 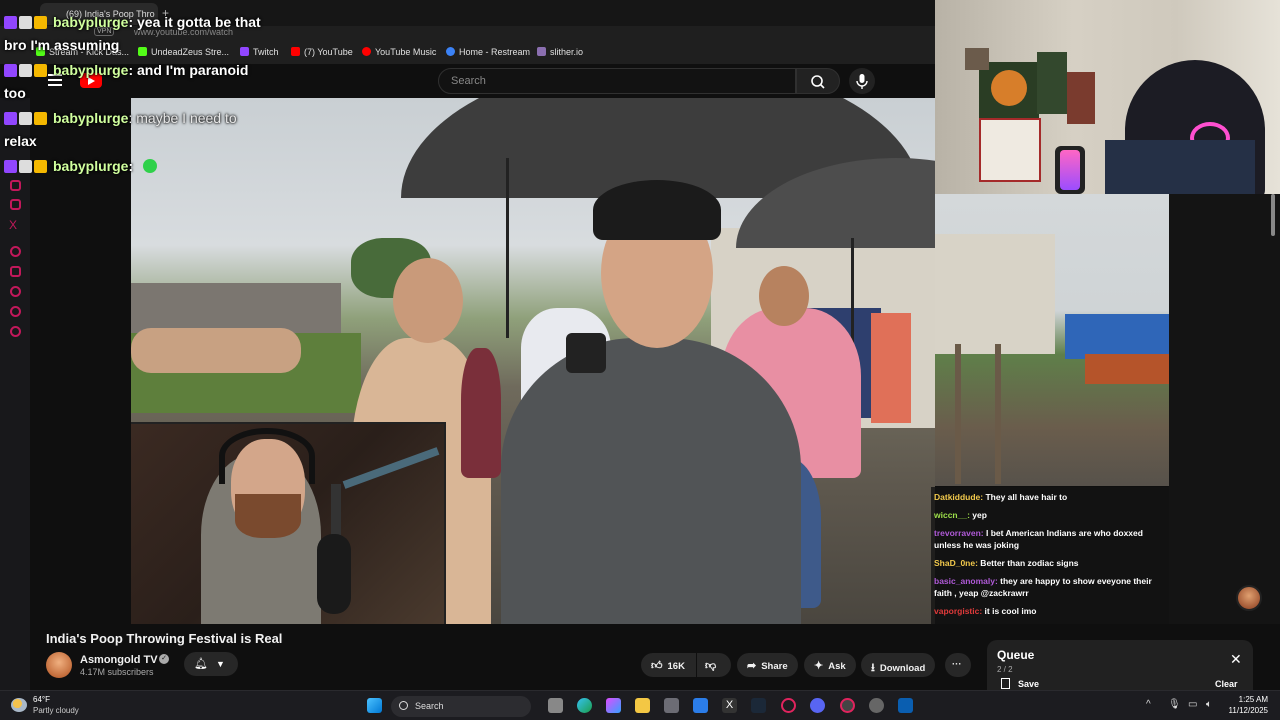 I want to click on chat-message: too, so click(x=15, y=93).